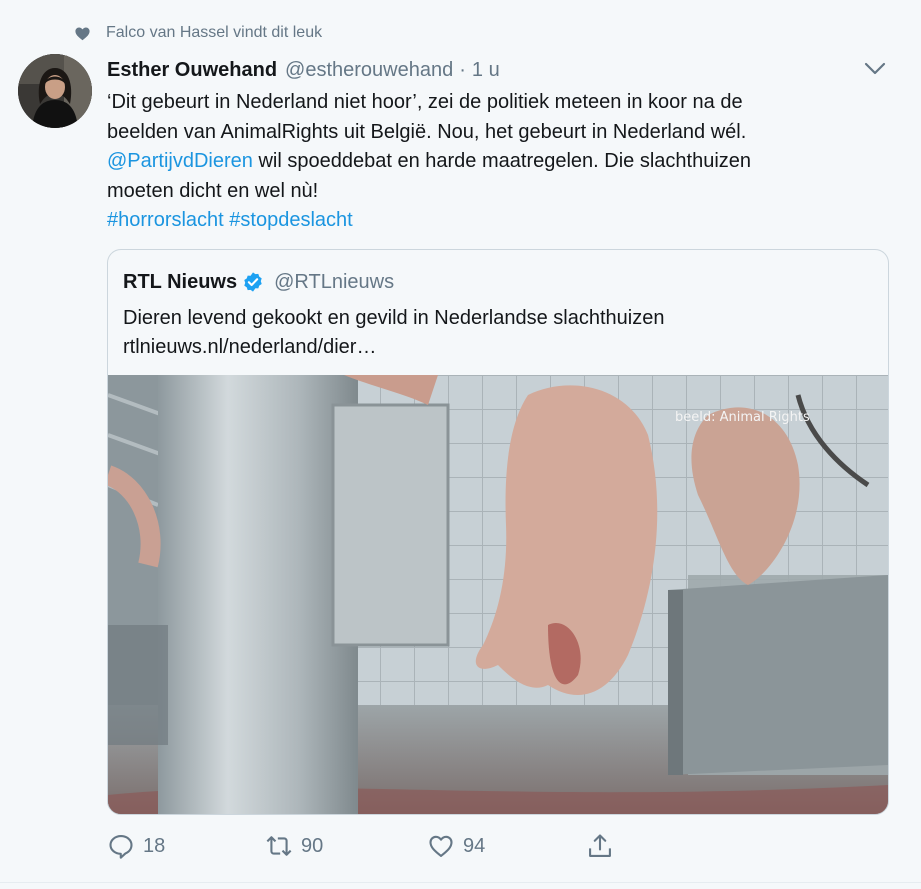 The height and width of the screenshot is (889, 921). Describe the element at coordinates (154, 845) in the screenshot. I see `reply-count: 18` at that location.